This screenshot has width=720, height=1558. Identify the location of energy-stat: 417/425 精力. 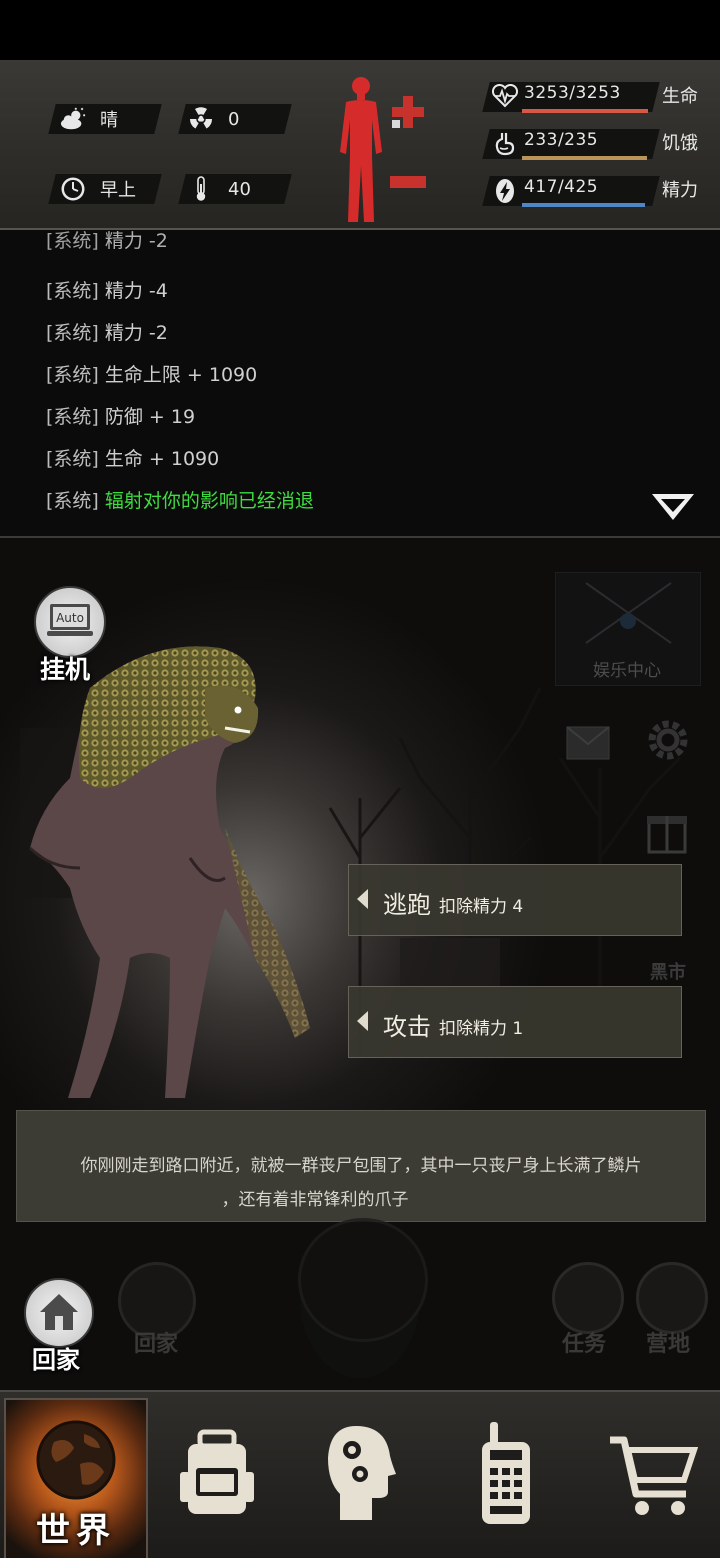
(596, 192).